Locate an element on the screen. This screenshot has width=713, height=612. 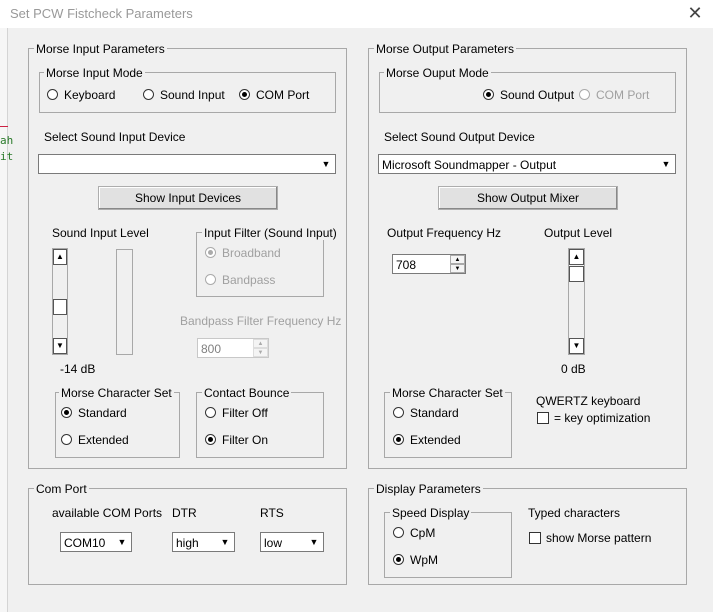
background-text: ah is located at coordinates (7, 140).